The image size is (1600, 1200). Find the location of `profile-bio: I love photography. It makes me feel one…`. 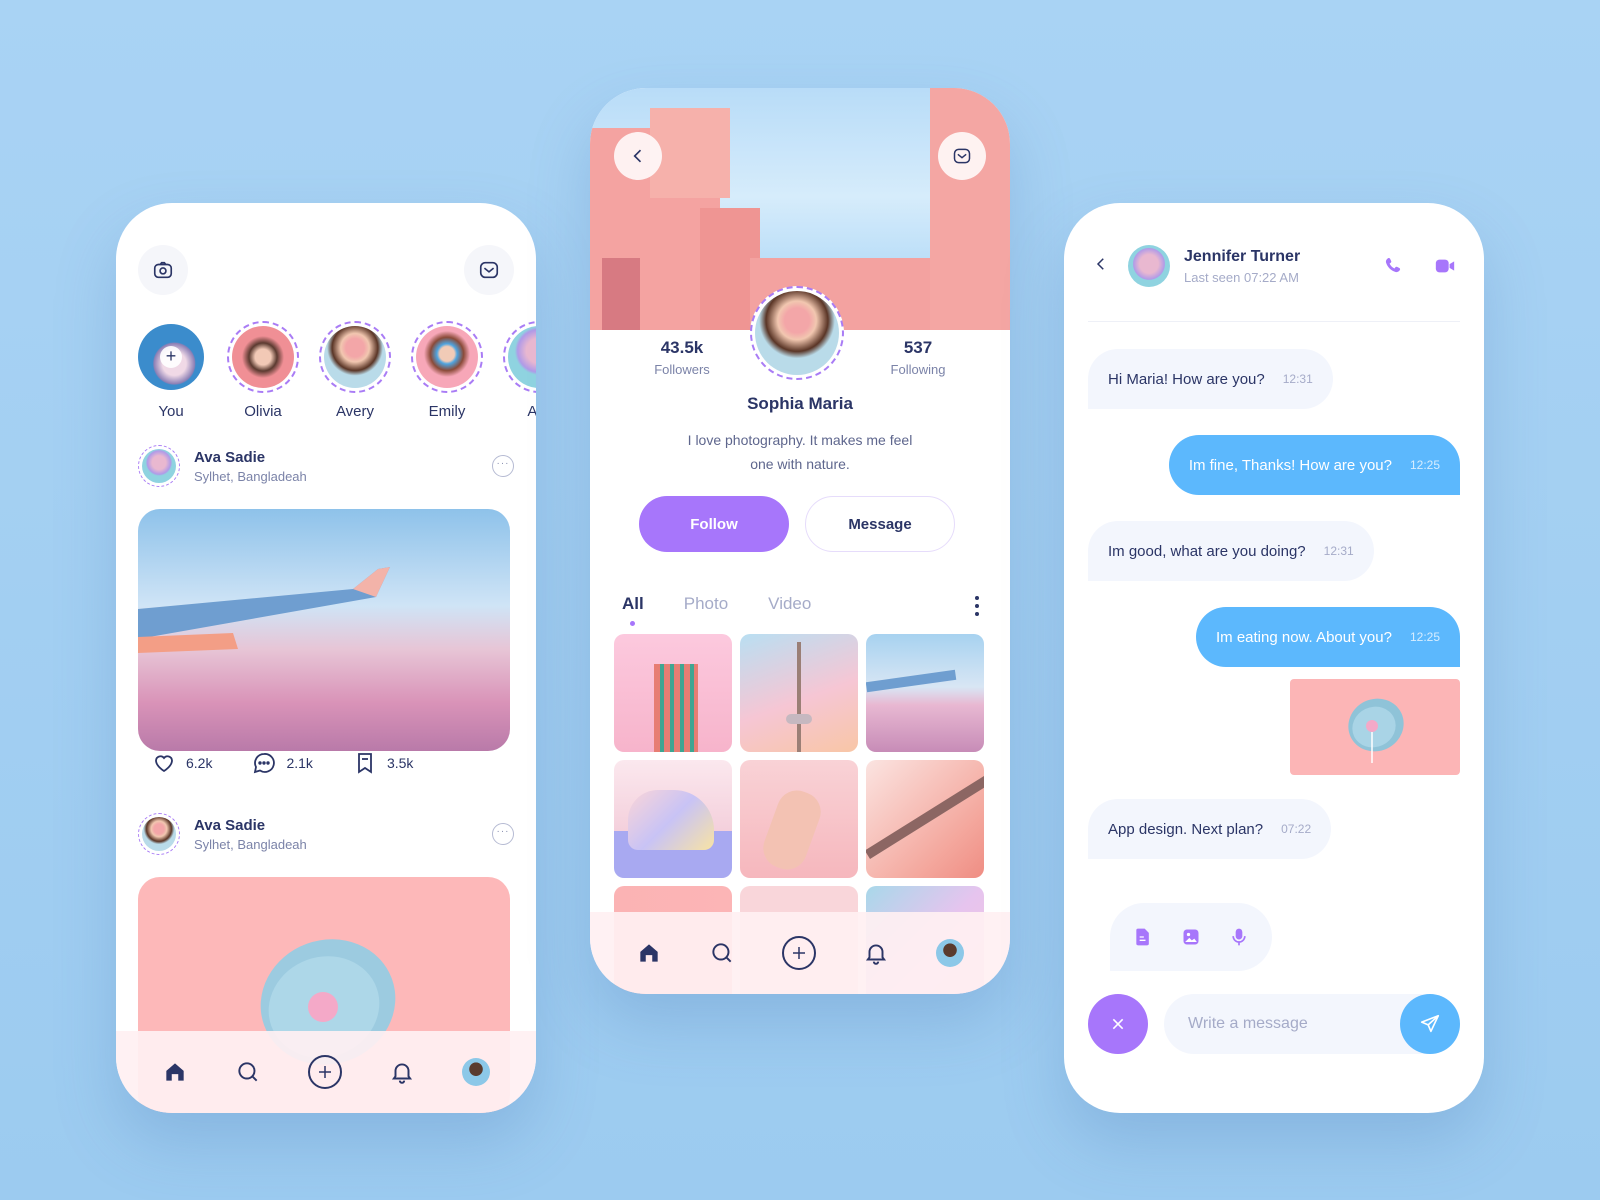

profile-bio: I love photography. It makes me feel one… is located at coordinates (800, 452).